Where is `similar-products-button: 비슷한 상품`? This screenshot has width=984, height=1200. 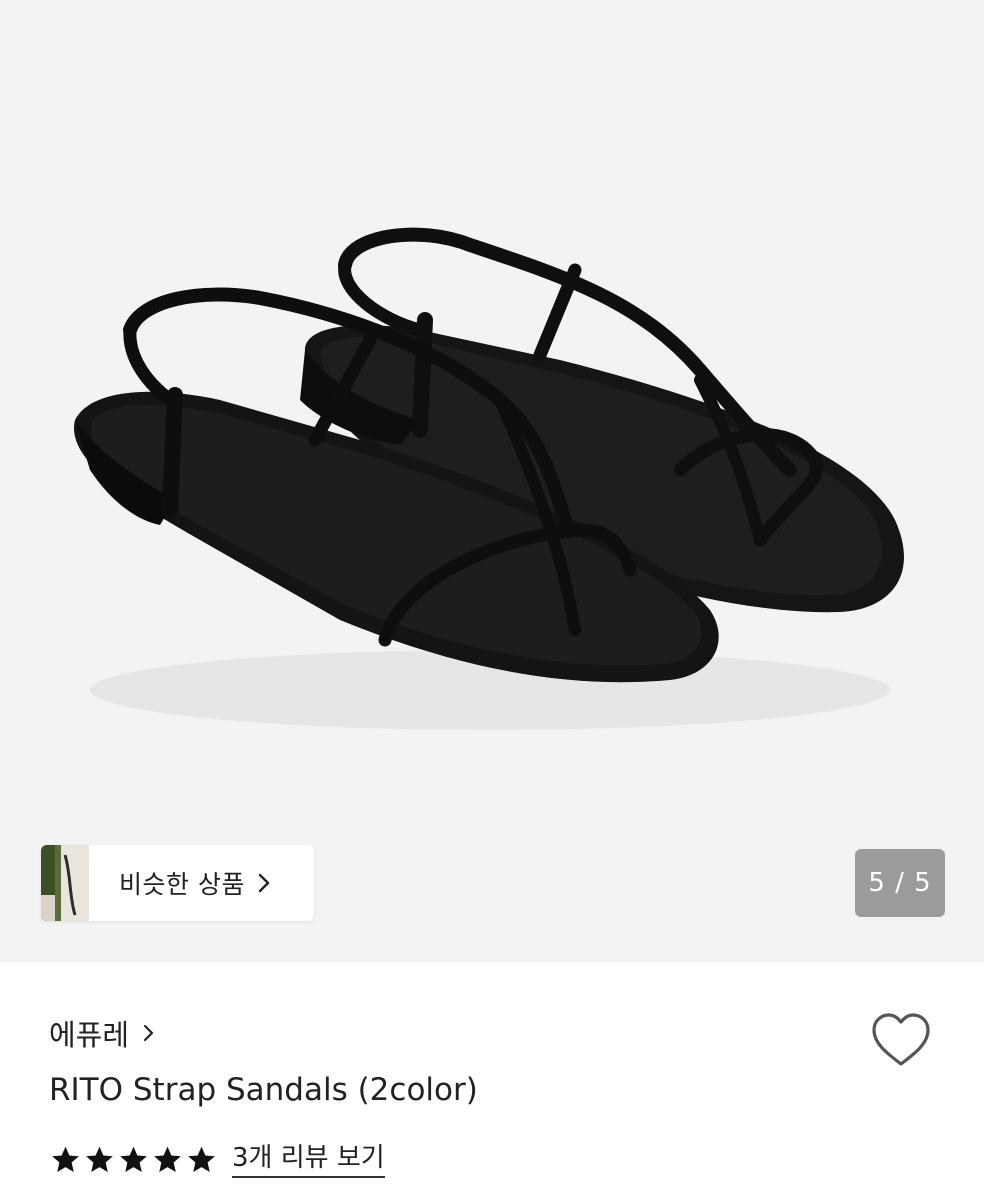 similar-products-button: 비슷한 상품 is located at coordinates (177, 883).